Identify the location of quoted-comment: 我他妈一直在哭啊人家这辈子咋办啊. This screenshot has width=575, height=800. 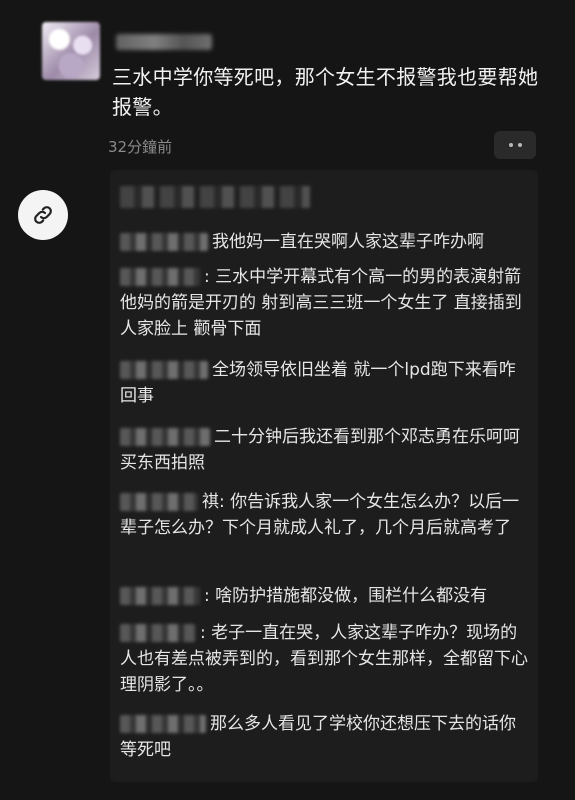
(326, 242).